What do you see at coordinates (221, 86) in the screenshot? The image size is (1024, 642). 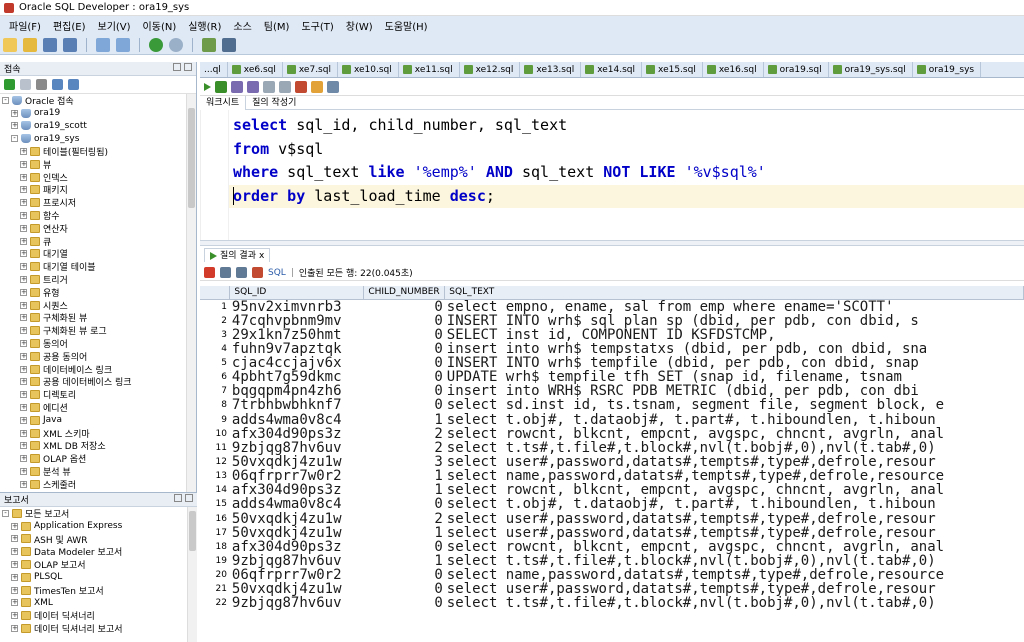 I see `run-script-icon` at bounding box center [221, 86].